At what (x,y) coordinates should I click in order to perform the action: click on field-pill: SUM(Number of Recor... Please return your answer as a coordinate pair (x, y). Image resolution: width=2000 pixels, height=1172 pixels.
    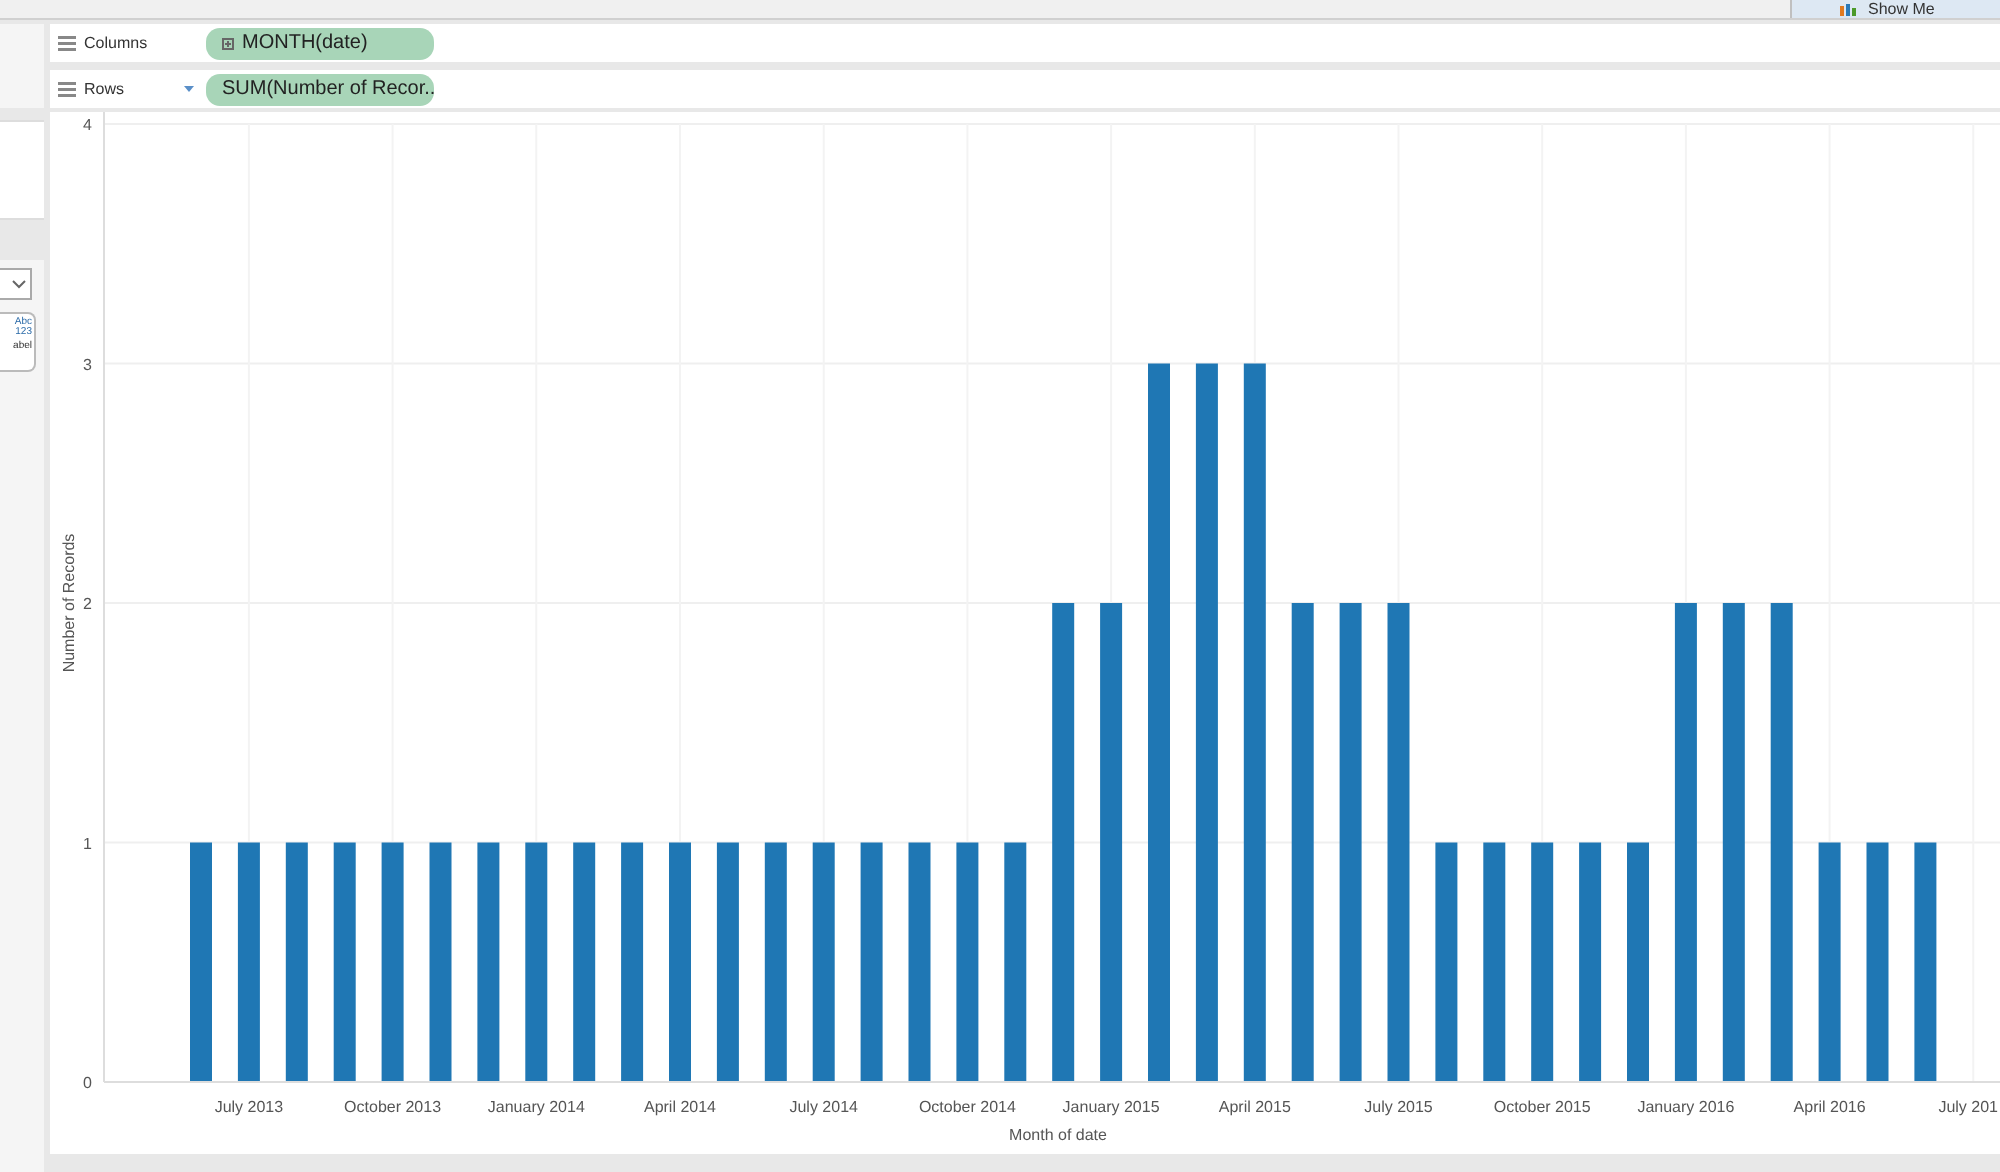
    Looking at the image, I should click on (320, 89).